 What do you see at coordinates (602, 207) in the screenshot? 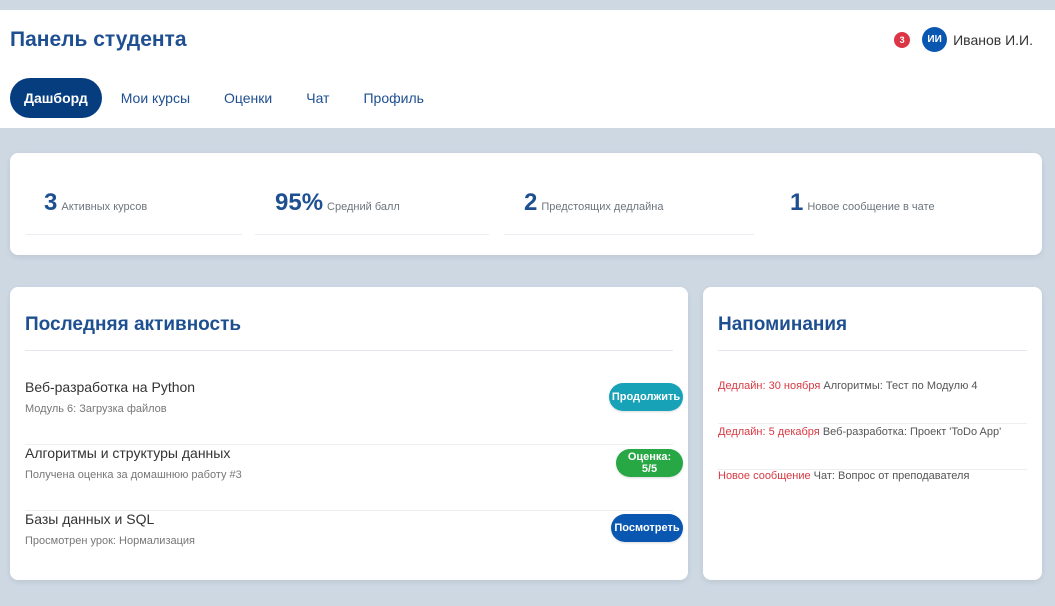
I see `stat-label: Предстоящих дедлайна` at bounding box center [602, 207].